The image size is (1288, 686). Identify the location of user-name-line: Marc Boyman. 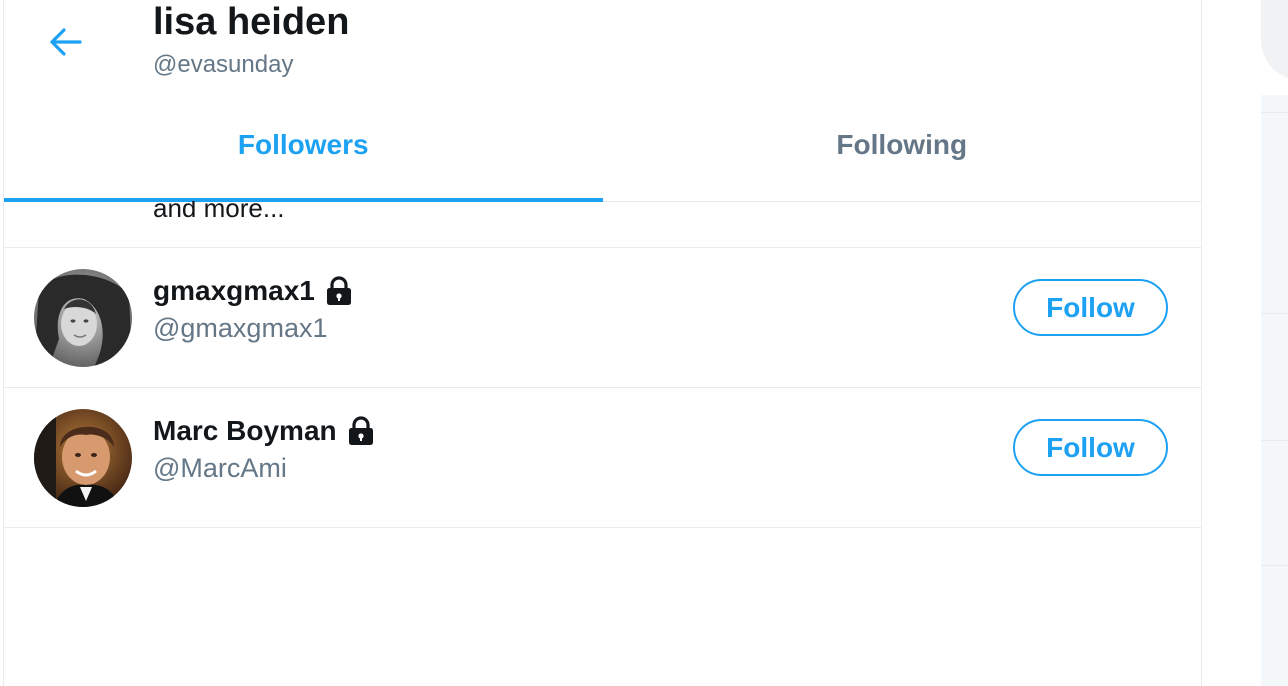
(265, 431).